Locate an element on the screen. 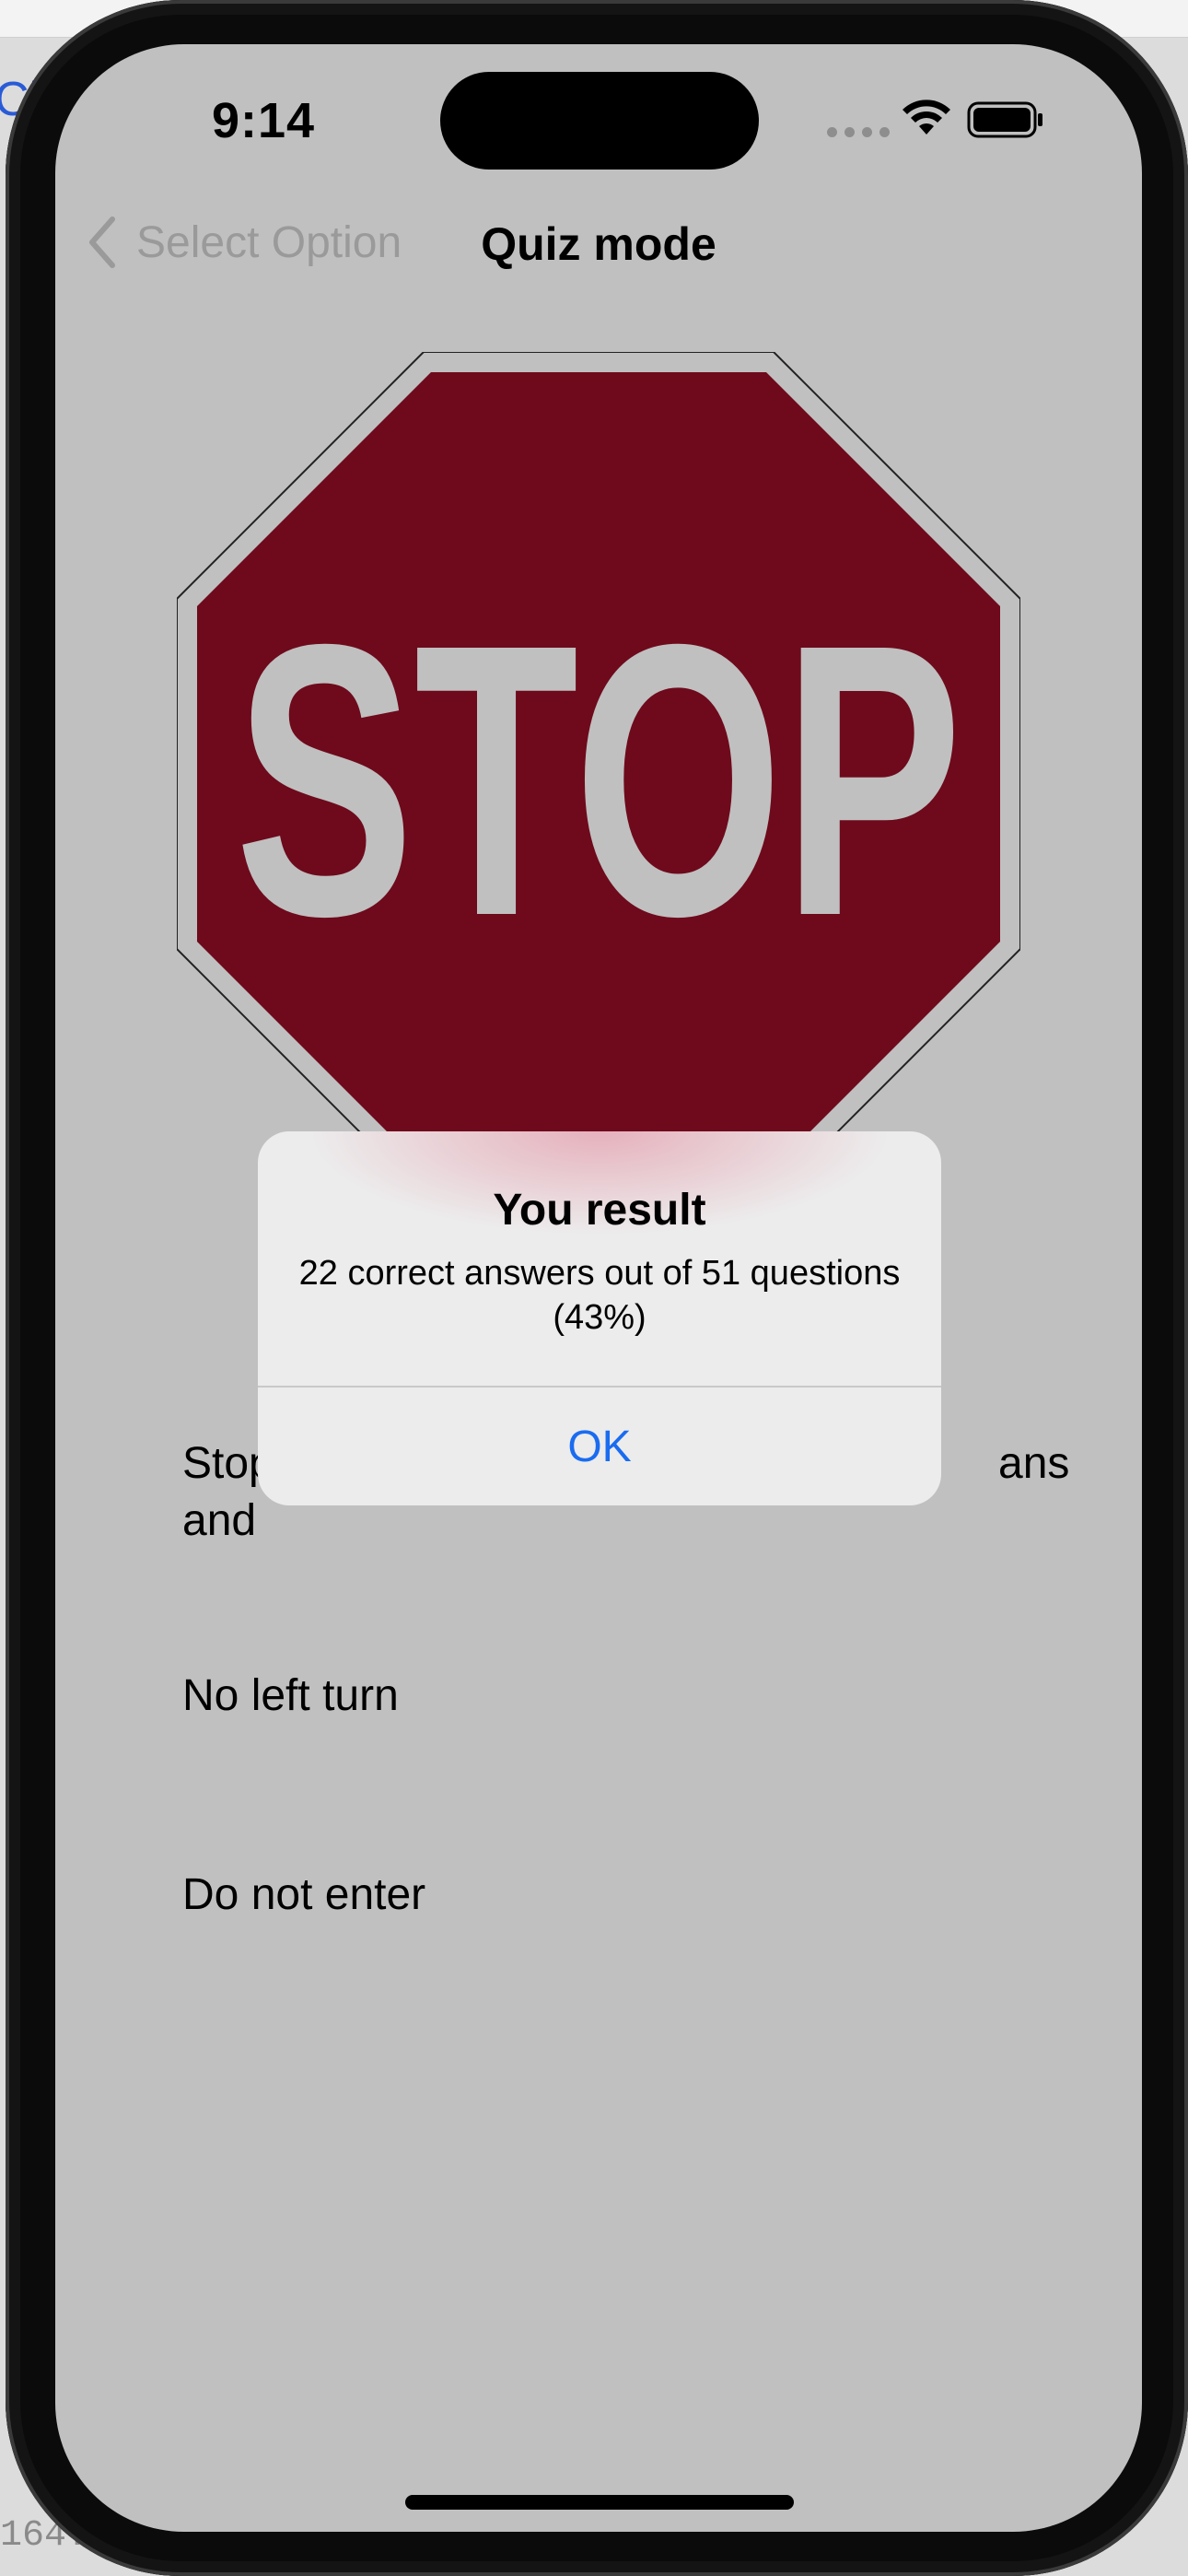 This screenshot has height=2576, width=1188. ok-button: OK is located at coordinates (599, 1446).